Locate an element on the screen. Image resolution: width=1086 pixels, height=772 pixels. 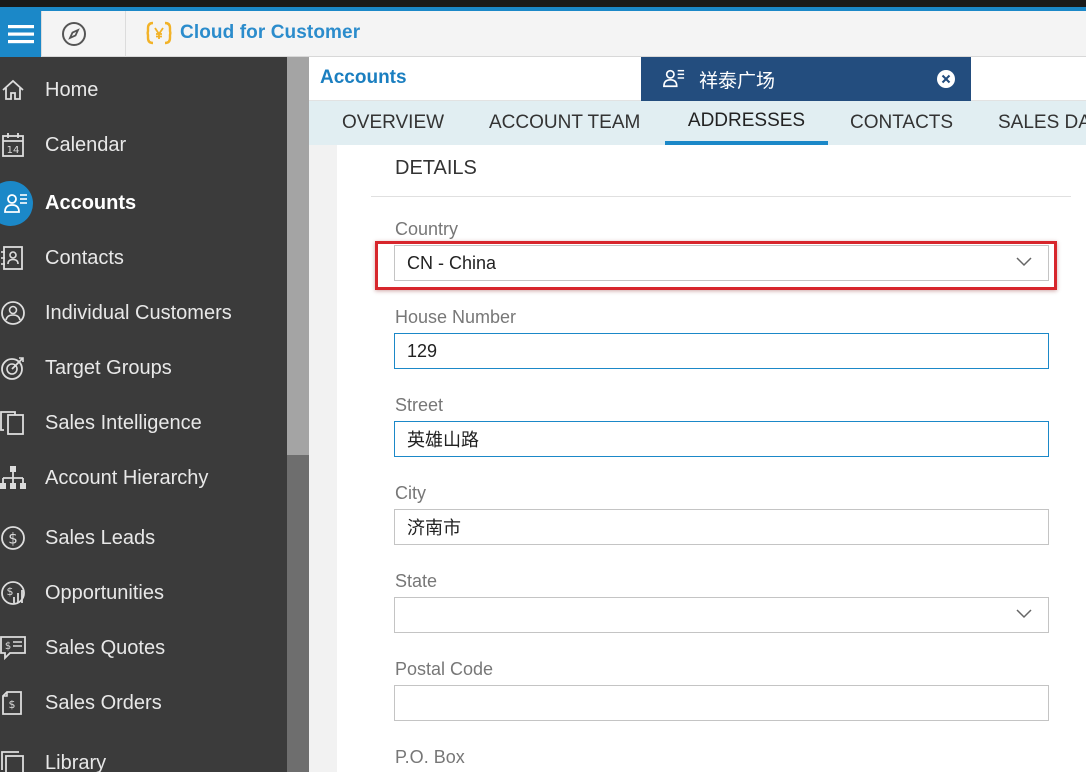
tab-addresses: ADDRESSES is located at coordinates (746, 123).